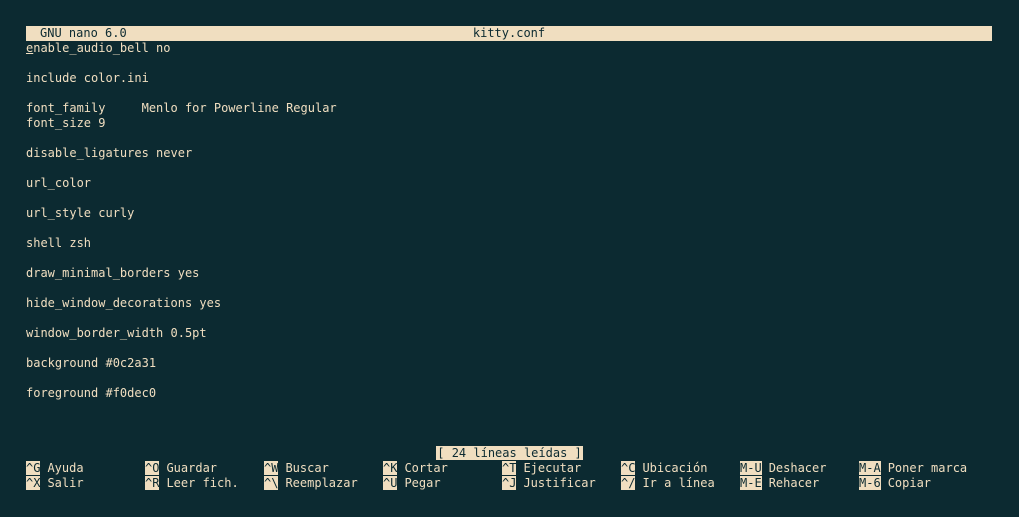 The image size is (1019, 517). What do you see at coordinates (509, 483) in the screenshot?
I see `shortcut-key: ^J` at bounding box center [509, 483].